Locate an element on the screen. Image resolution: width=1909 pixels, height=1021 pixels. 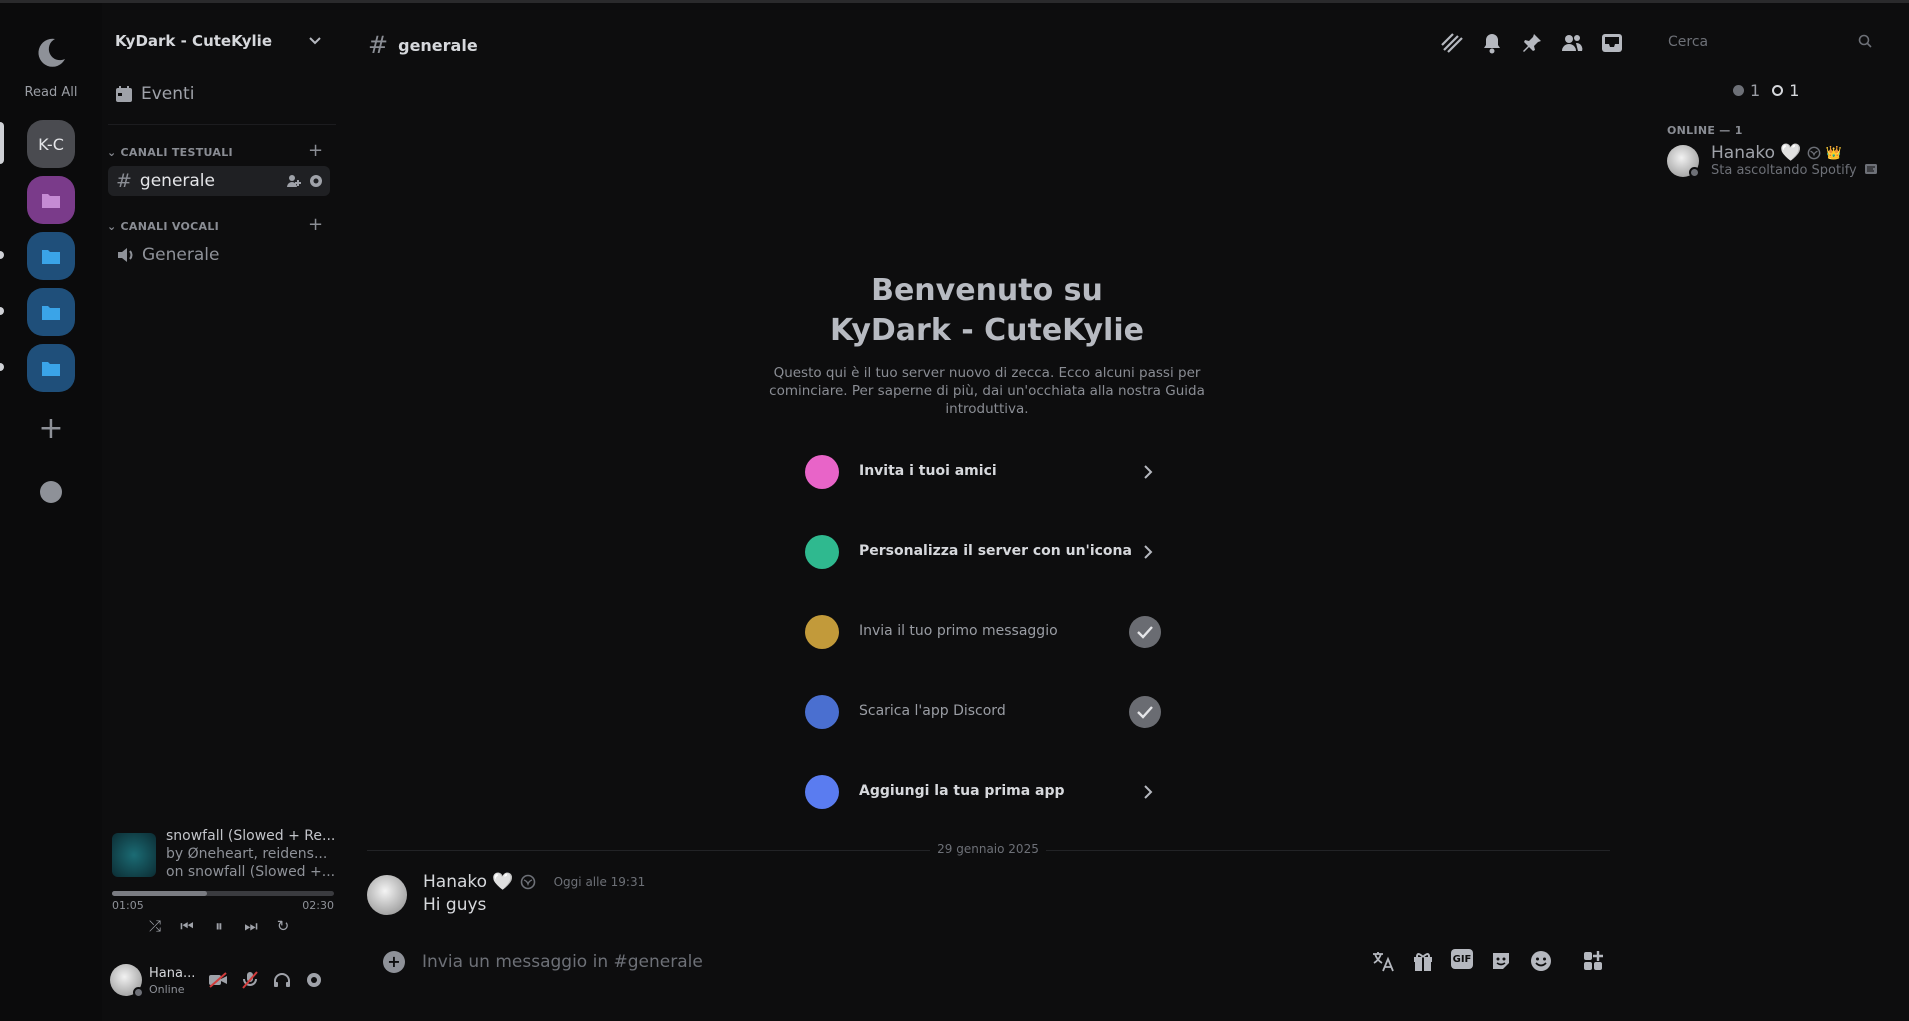
onboarding-step: Scarica l'app Discord is located at coordinates (987, 713).